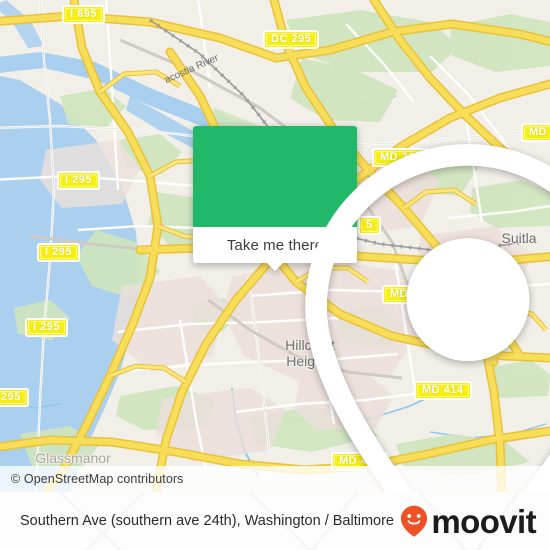 The height and width of the screenshot is (550, 550). What do you see at coordinates (414, 521) in the screenshot?
I see `moovit-pin-icon` at bounding box center [414, 521].